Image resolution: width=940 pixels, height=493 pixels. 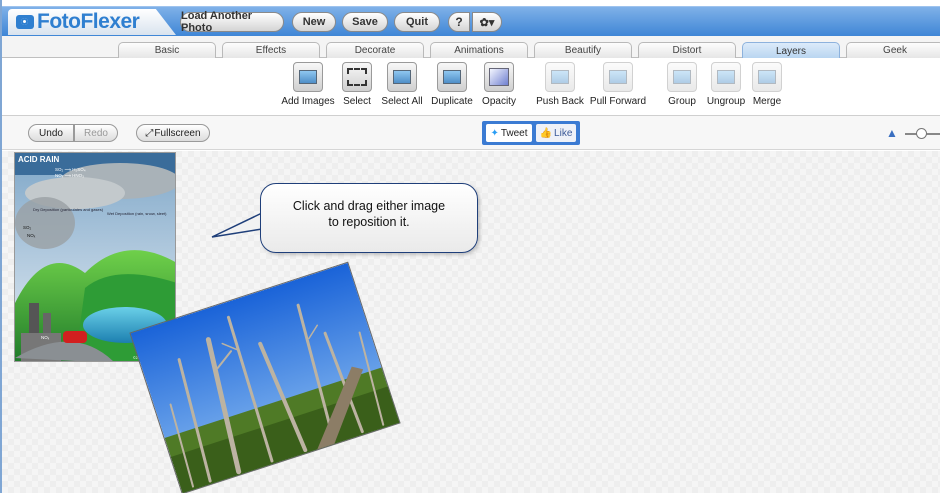 I want to click on fullscreen-button: ⤢ Fullscreen, so click(x=173, y=133).